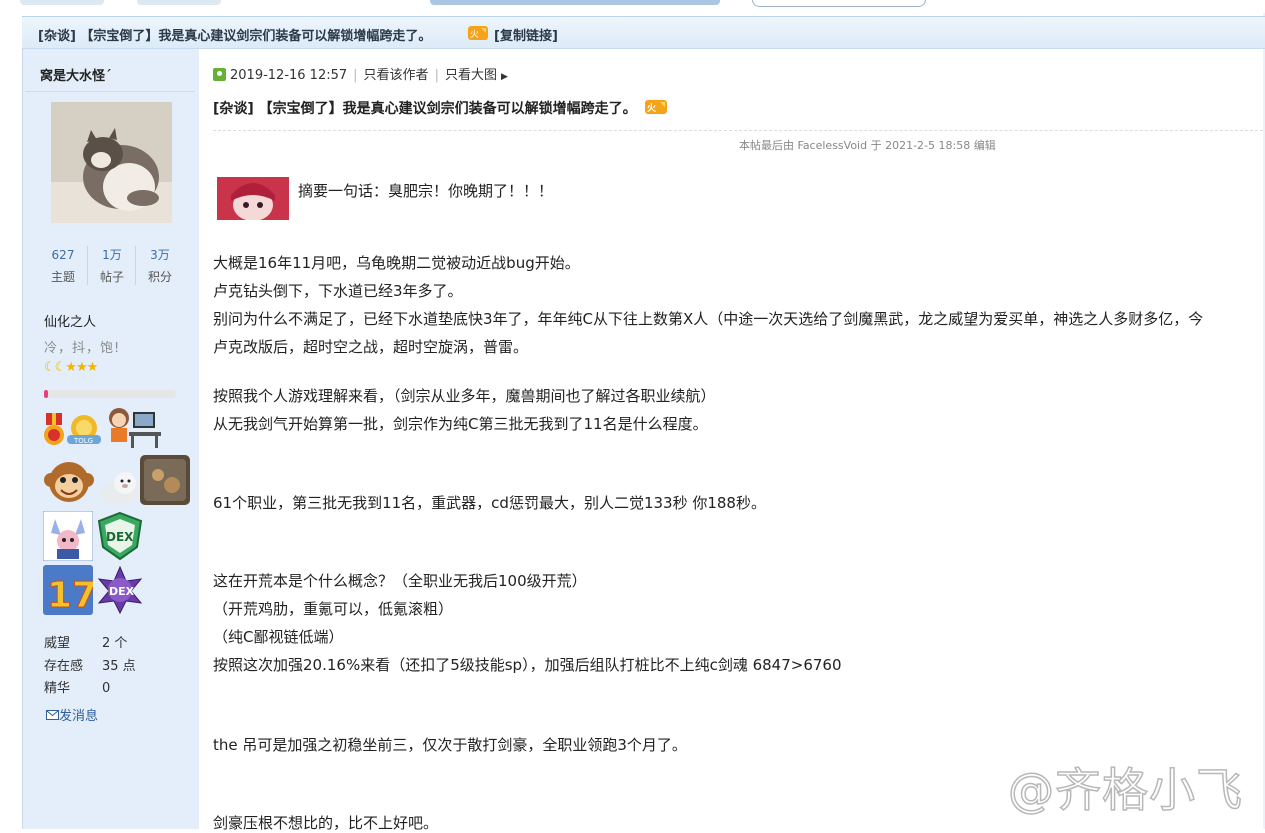  What do you see at coordinates (70, 322) in the screenshot?
I see `user-rank: 仙化之人` at bounding box center [70, 322].